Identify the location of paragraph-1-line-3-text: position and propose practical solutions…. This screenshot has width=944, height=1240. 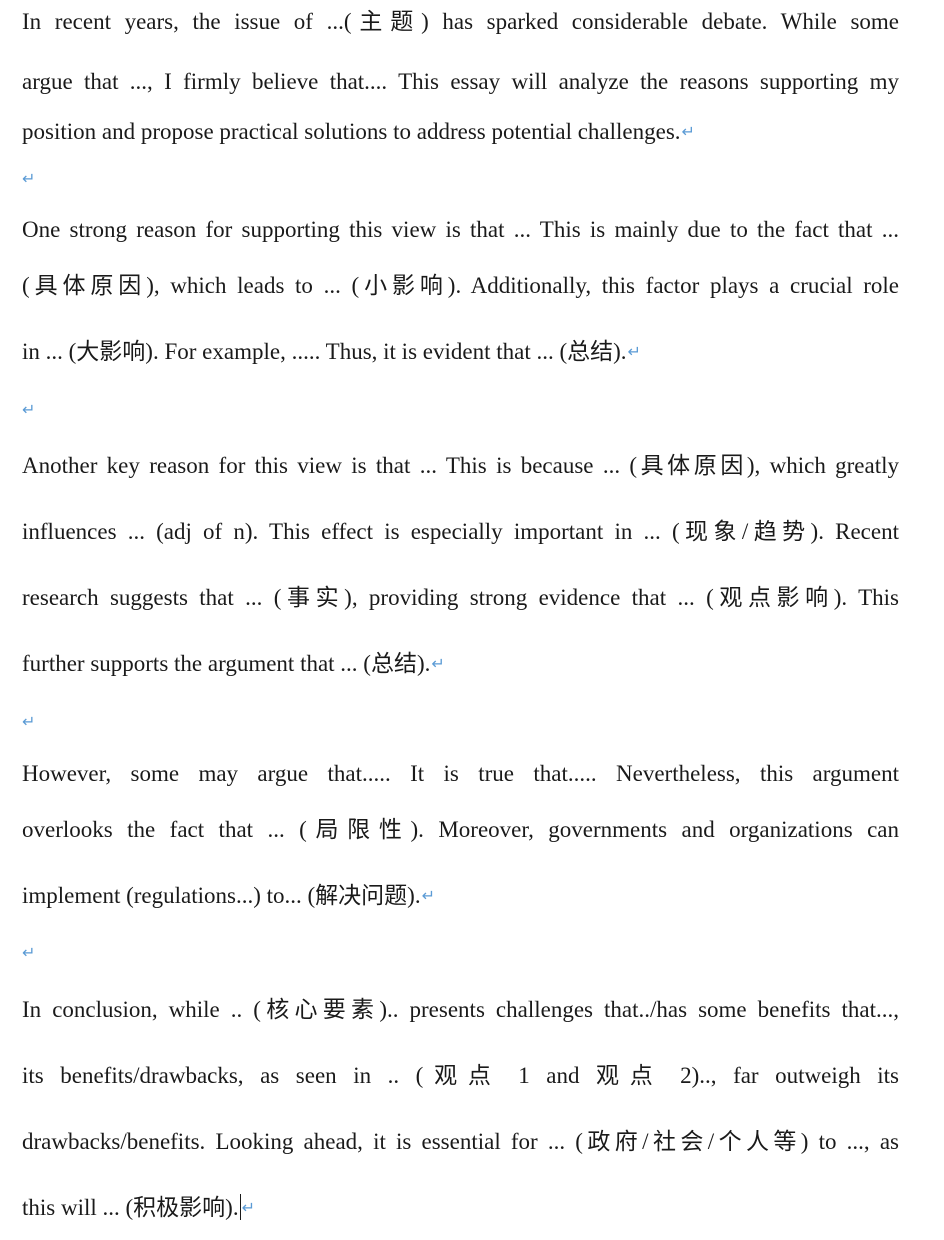
(351, 131).